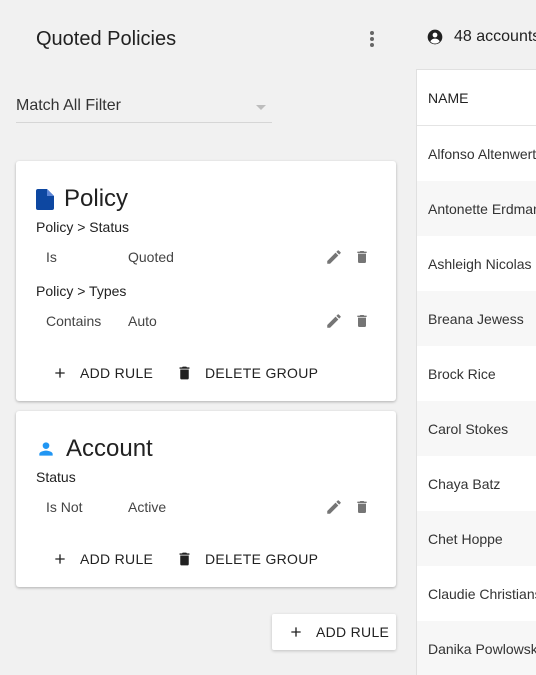 This screenshot has height=675, width=536. I want to click on match-filter-value: Match All Filter, so click(68, 105).